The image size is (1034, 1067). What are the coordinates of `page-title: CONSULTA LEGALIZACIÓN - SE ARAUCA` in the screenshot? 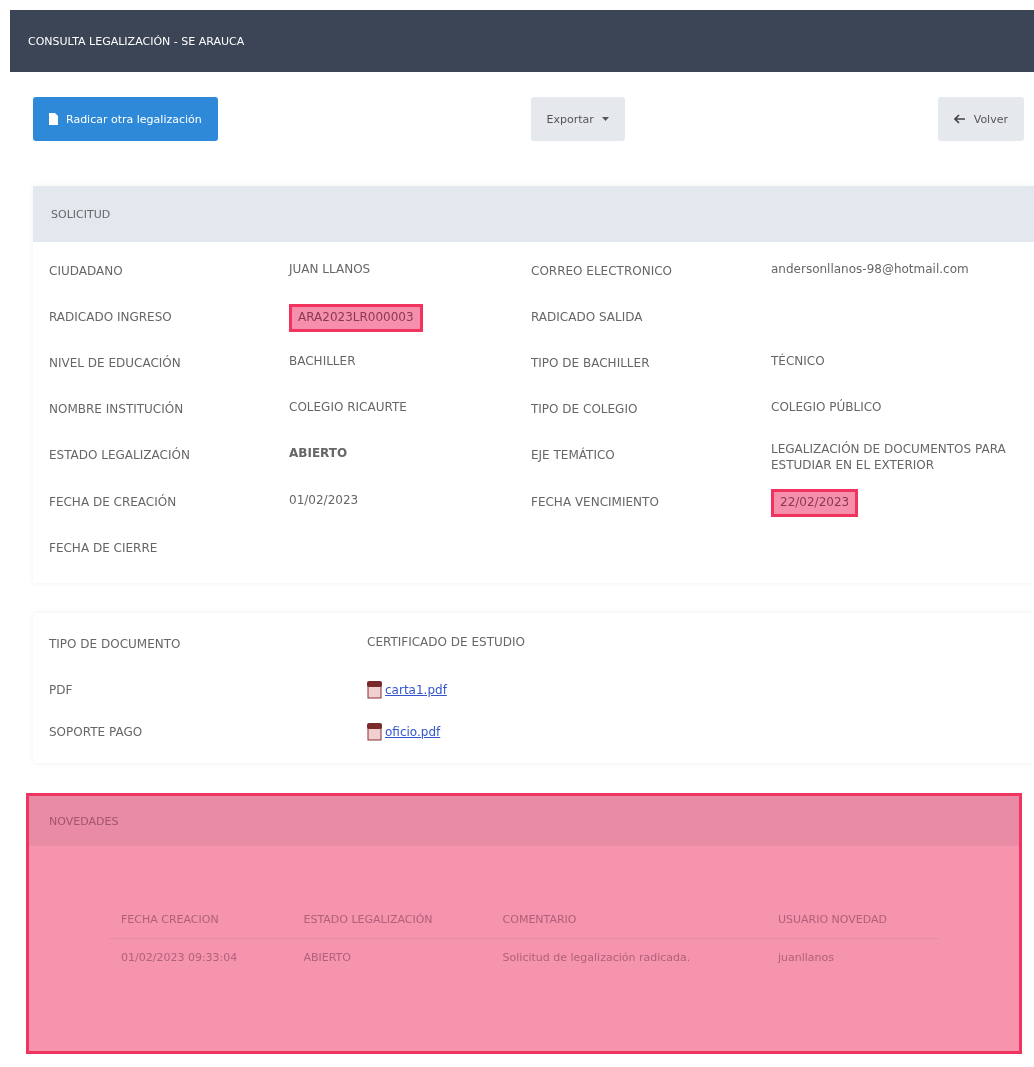 It's located at (522, 41).